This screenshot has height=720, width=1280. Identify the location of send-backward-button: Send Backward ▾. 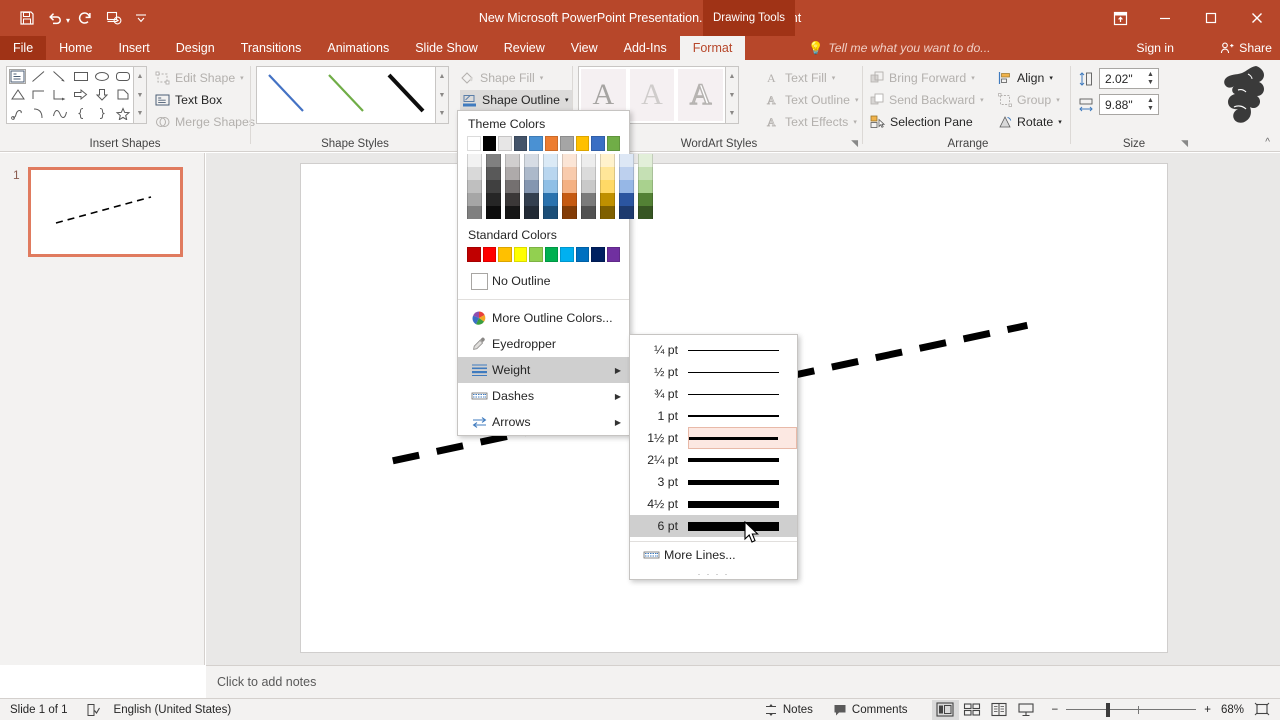
(927, 100).